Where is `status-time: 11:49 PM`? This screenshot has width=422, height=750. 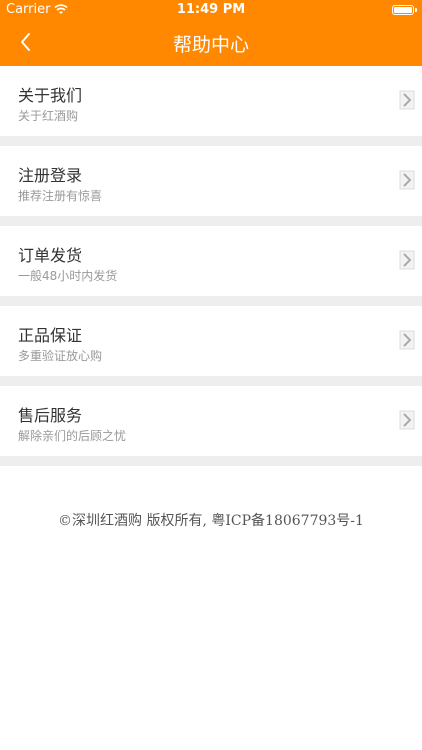
status-time: 11:49 PM is located at coordinates (211, 9).